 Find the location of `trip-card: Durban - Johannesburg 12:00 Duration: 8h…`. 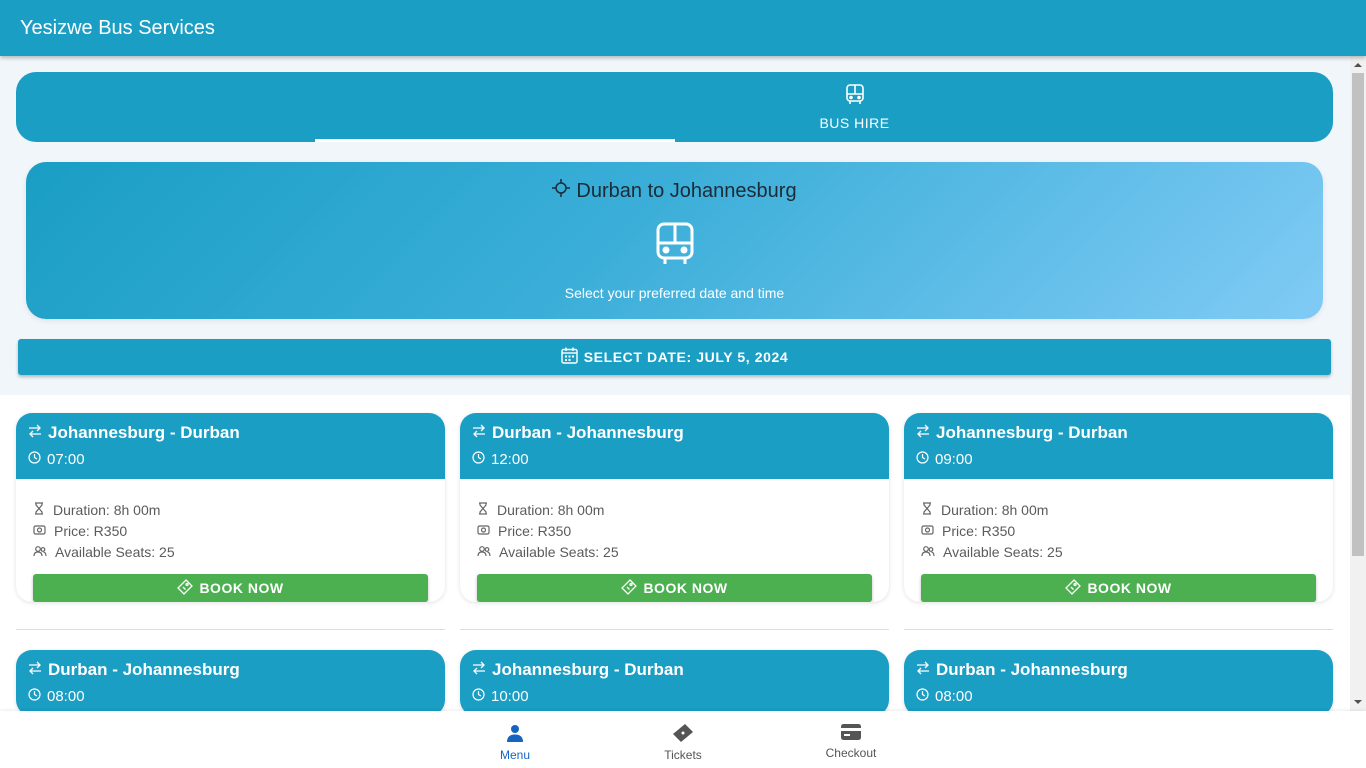

trip-card: Durban - Johannesburg 12:00 Duration: 8h… is located at coordinates (674, 507).